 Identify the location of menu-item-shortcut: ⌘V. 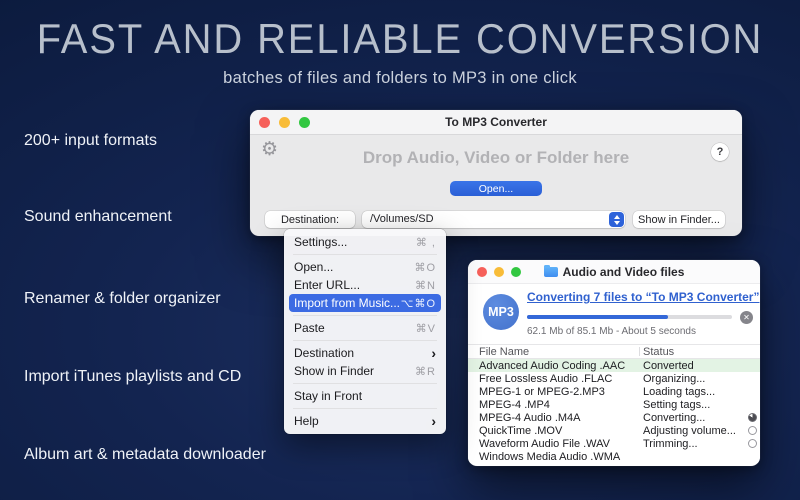
(425, 328).